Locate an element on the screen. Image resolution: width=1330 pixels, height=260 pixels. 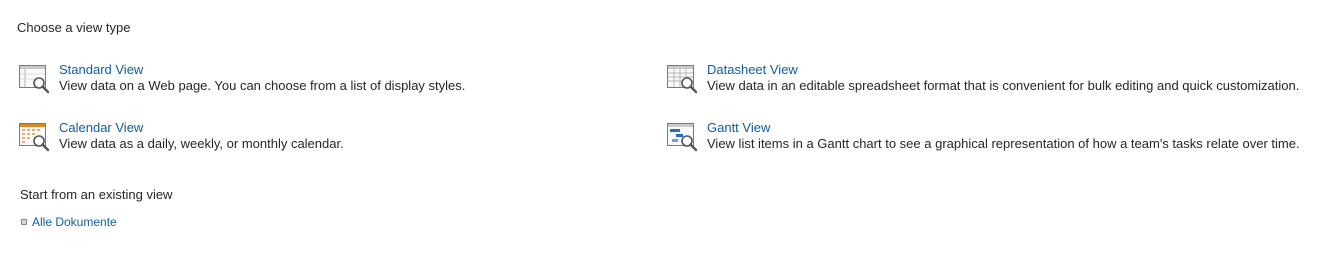
standard-view-icon is located at coordinates (34, 78).